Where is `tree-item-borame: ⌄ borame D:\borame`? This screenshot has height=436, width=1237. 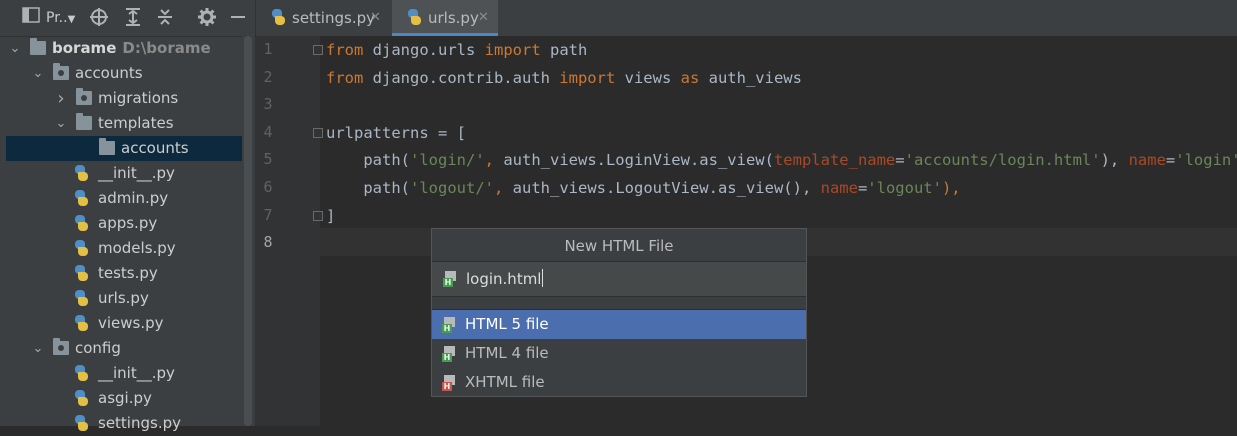
tree-item-borame: ⌄ borame D:\borame is located at coordinates (130, 48).